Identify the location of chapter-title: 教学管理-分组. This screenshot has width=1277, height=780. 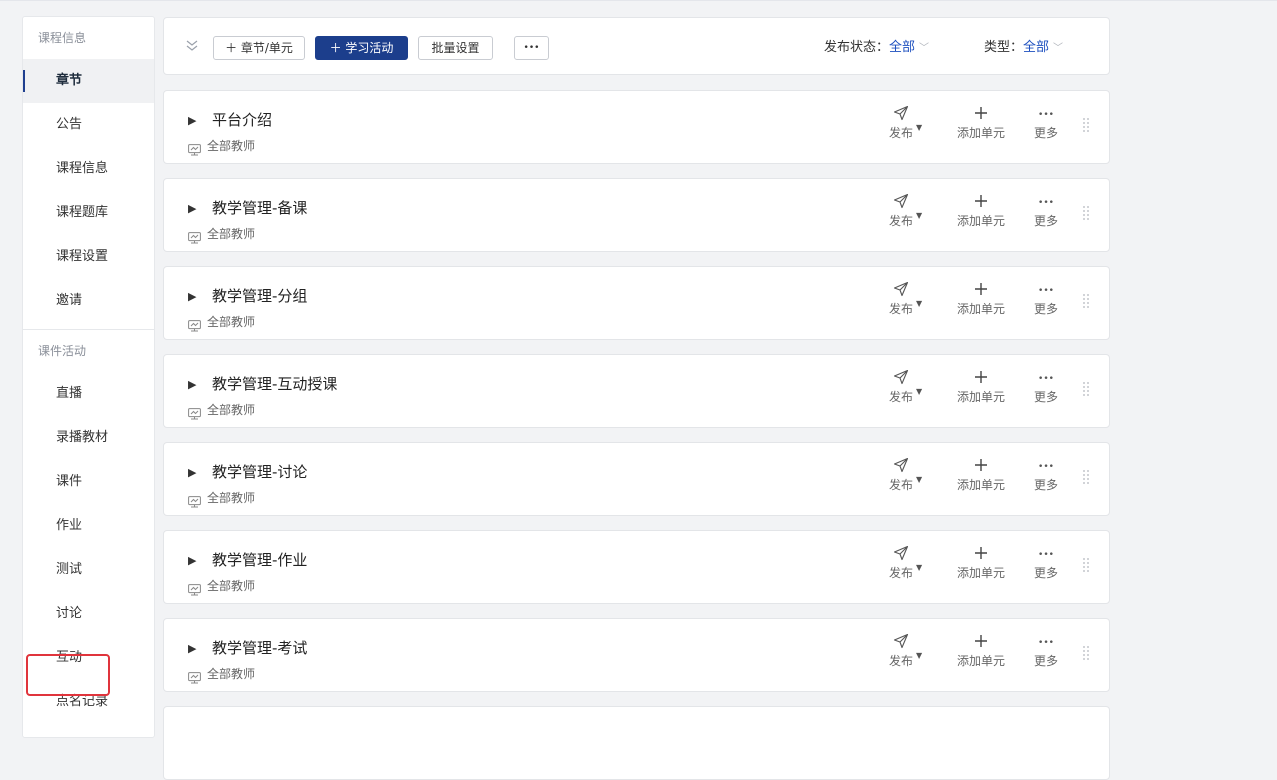
(259, 295).